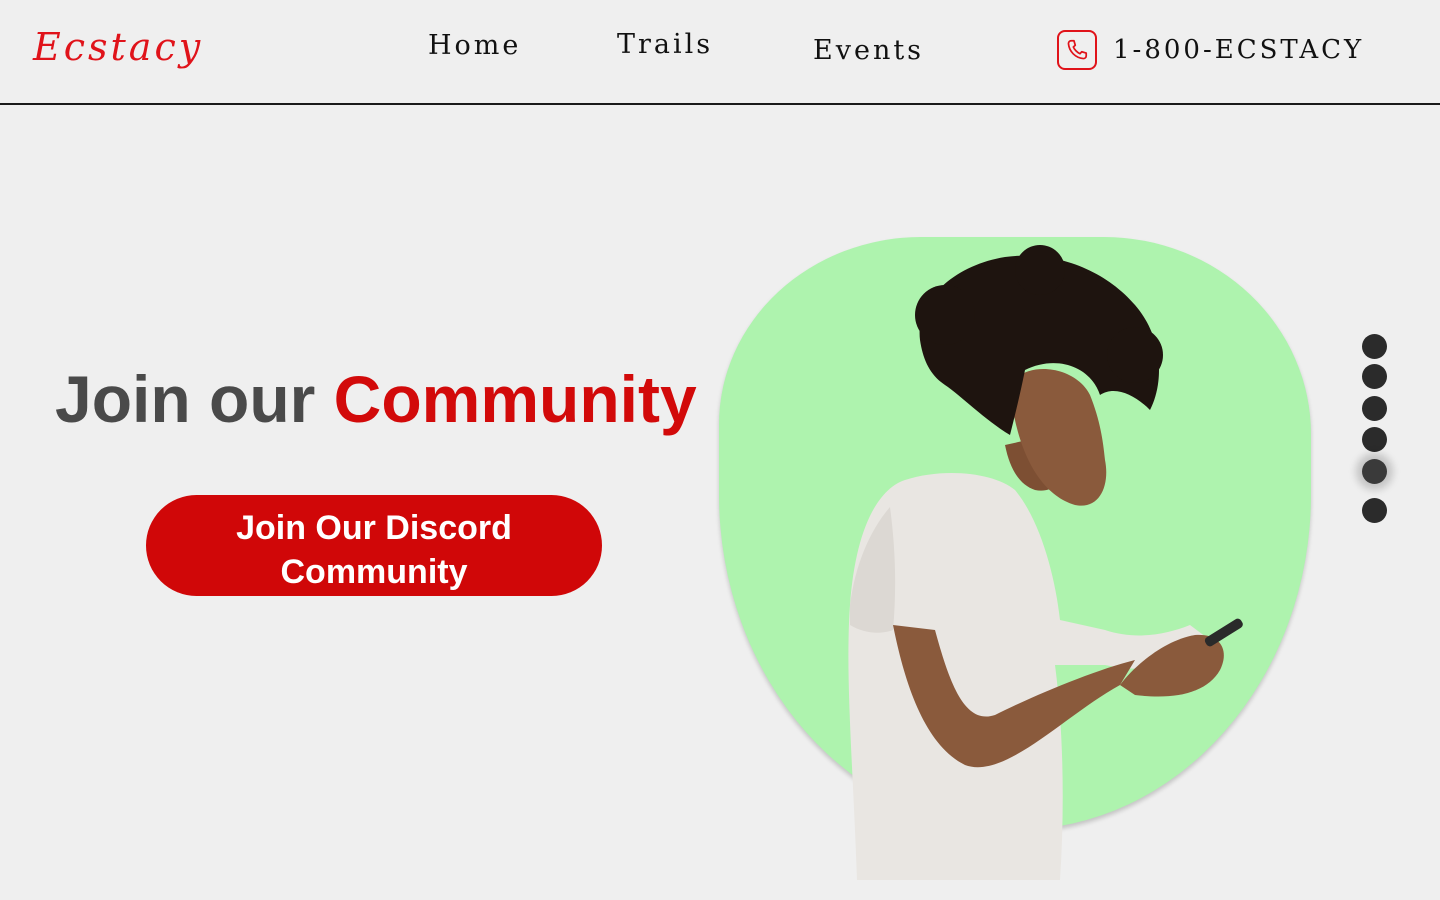 The height and width of the screenshot is (900, 1440). Describe the element at coordinates (1238, 50) in the screenshot. I see `phone-number: 1-800-ECSTACY` at that location.